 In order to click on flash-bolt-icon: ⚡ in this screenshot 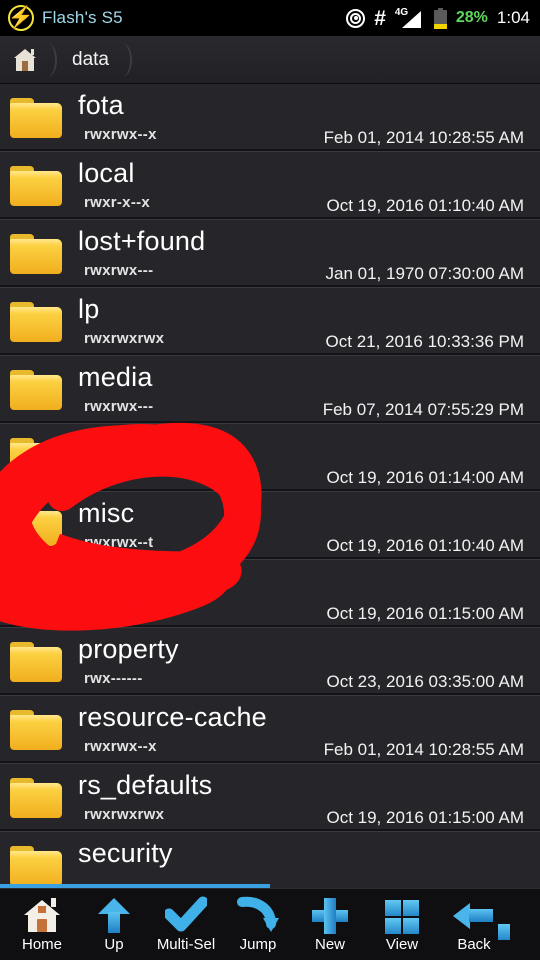, I will do `click(21, 18)`.